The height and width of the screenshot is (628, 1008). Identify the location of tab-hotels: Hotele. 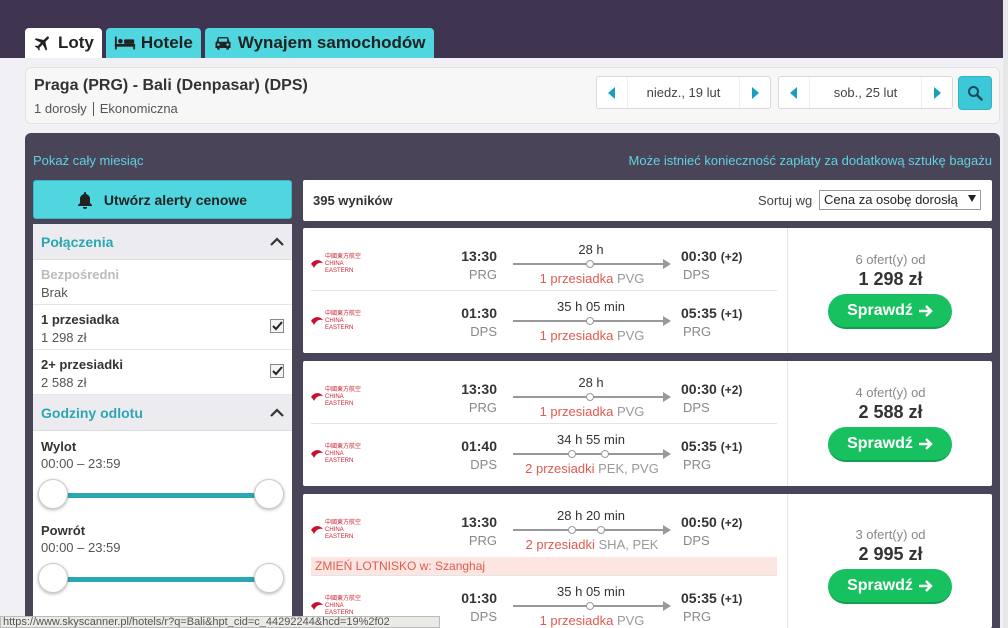
(153, 43).